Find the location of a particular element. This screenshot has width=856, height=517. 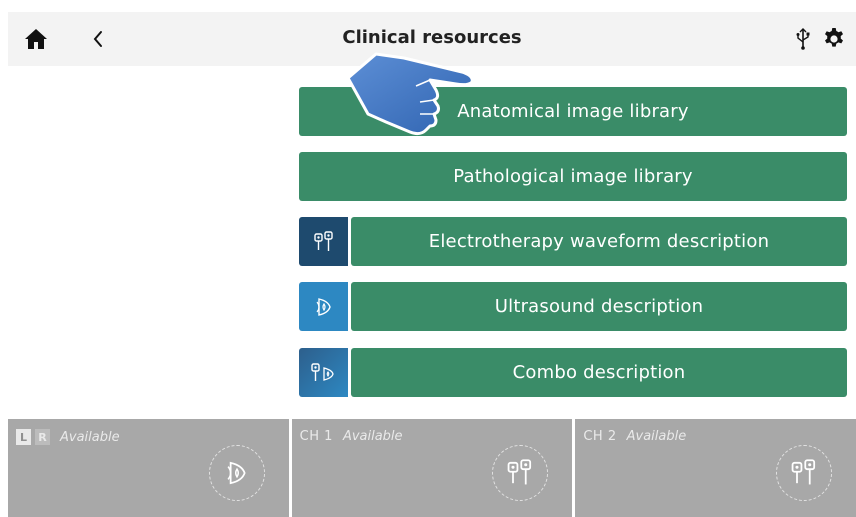

usb-indicator is located at coordinates (803, 39).